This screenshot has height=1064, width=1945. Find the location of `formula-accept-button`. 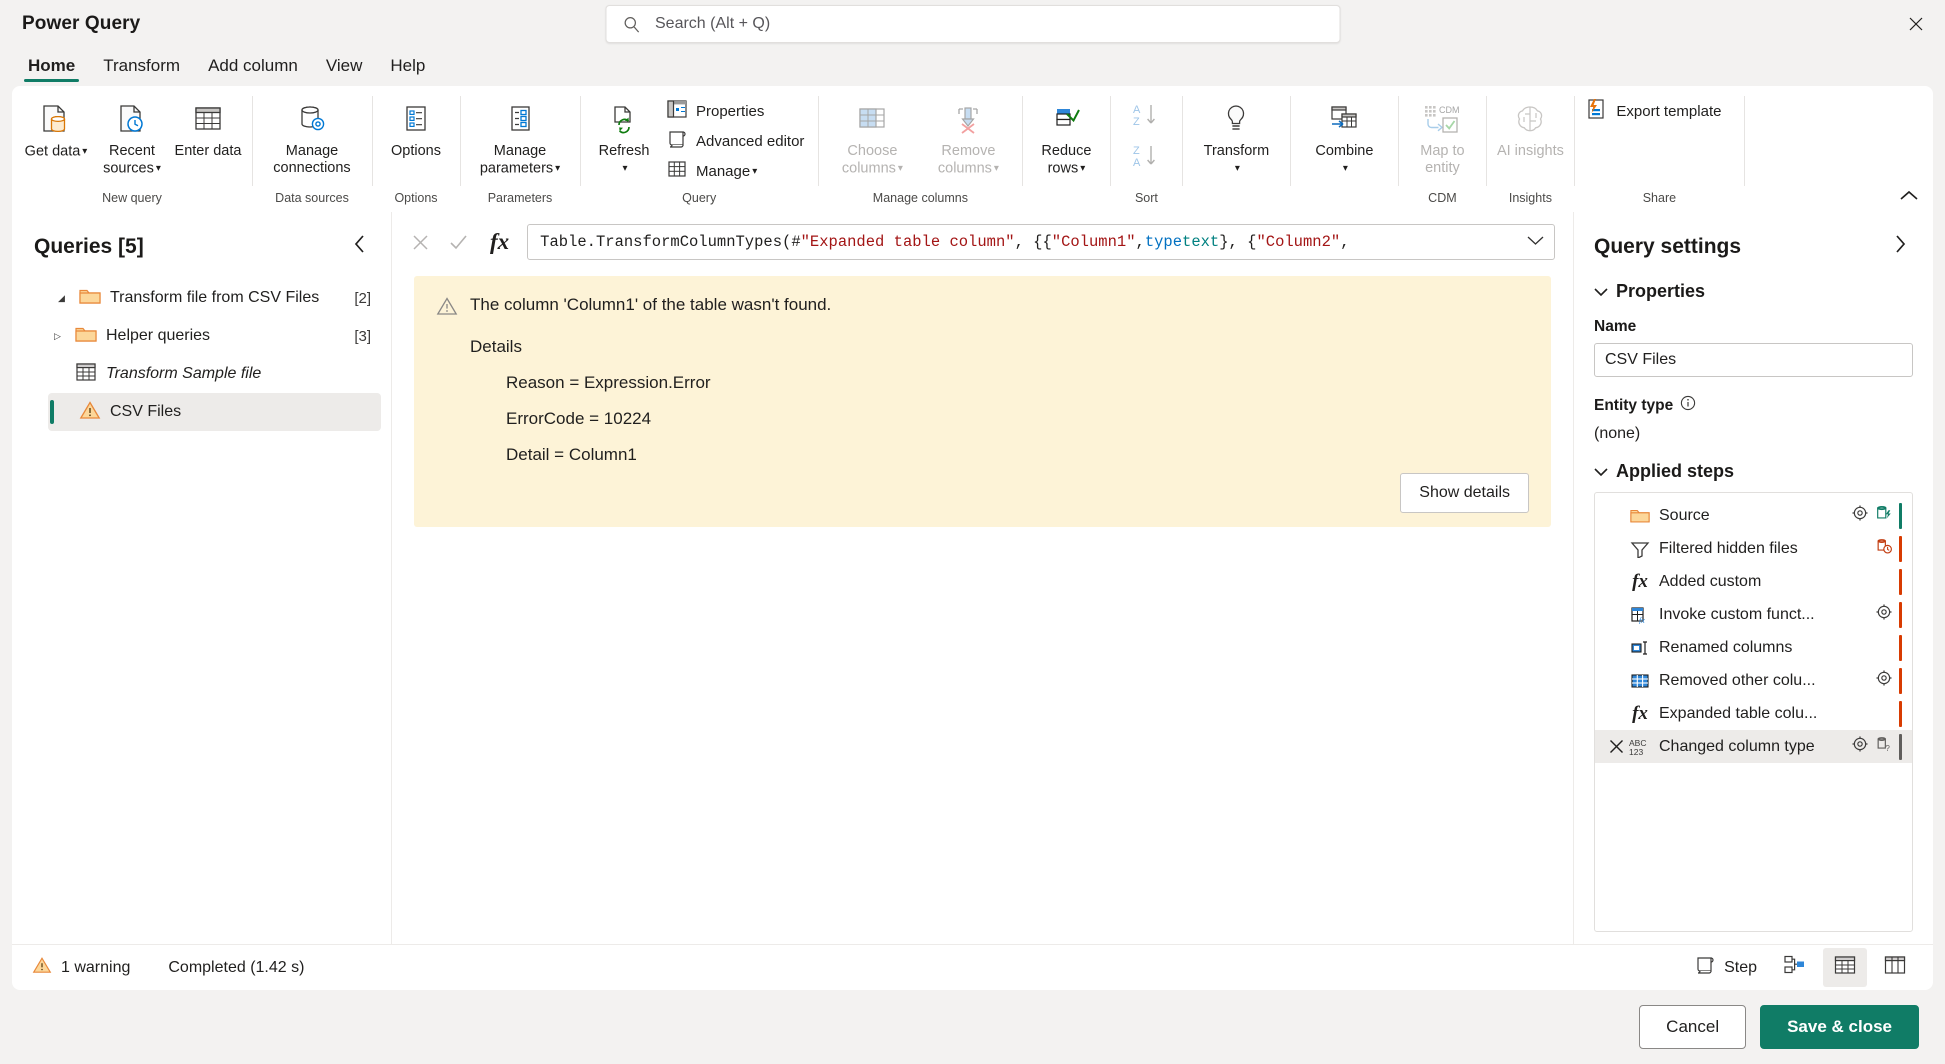

formula-accept-button is located at coordinates (458, 242).